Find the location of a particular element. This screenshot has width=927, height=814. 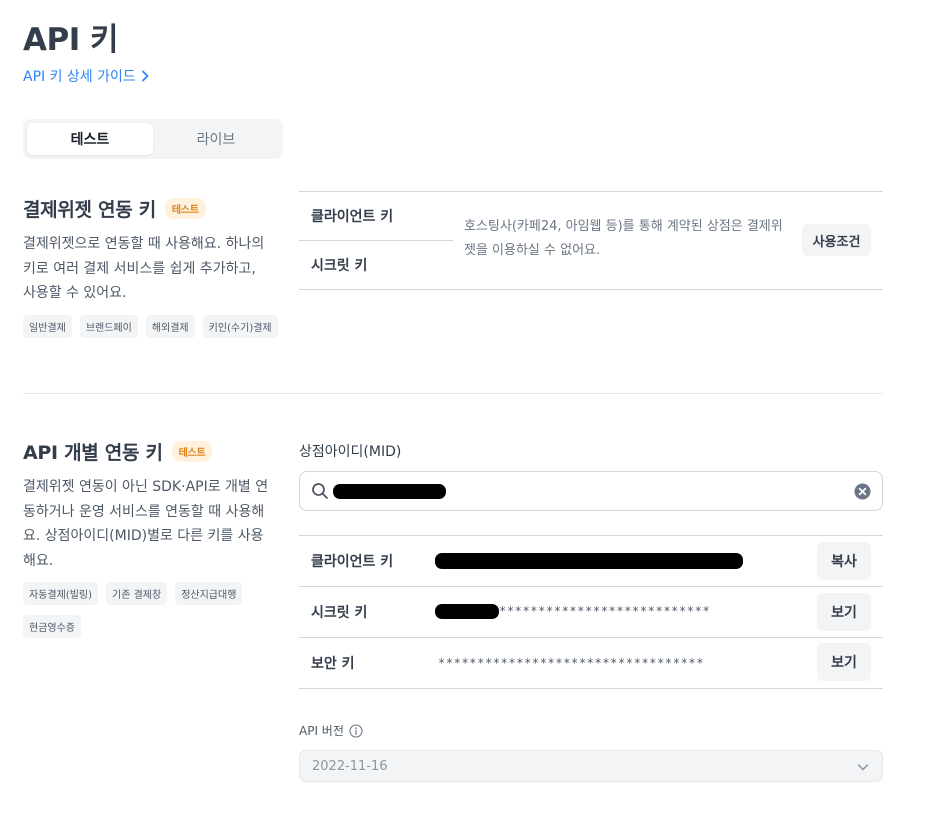

show-secret-key-button: 보기 is located at coordinates (844, 612).